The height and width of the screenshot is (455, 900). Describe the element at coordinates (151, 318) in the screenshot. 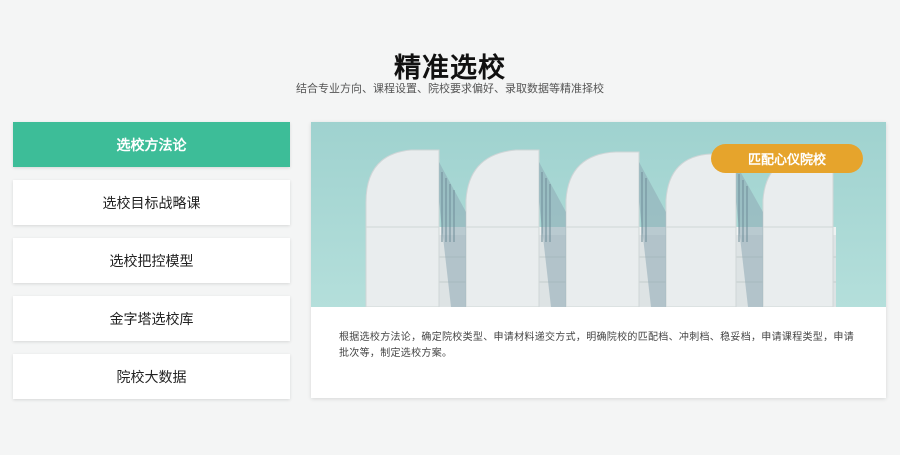

I see `menu-item-pyramid-library: 金字塔选校库` at that location.